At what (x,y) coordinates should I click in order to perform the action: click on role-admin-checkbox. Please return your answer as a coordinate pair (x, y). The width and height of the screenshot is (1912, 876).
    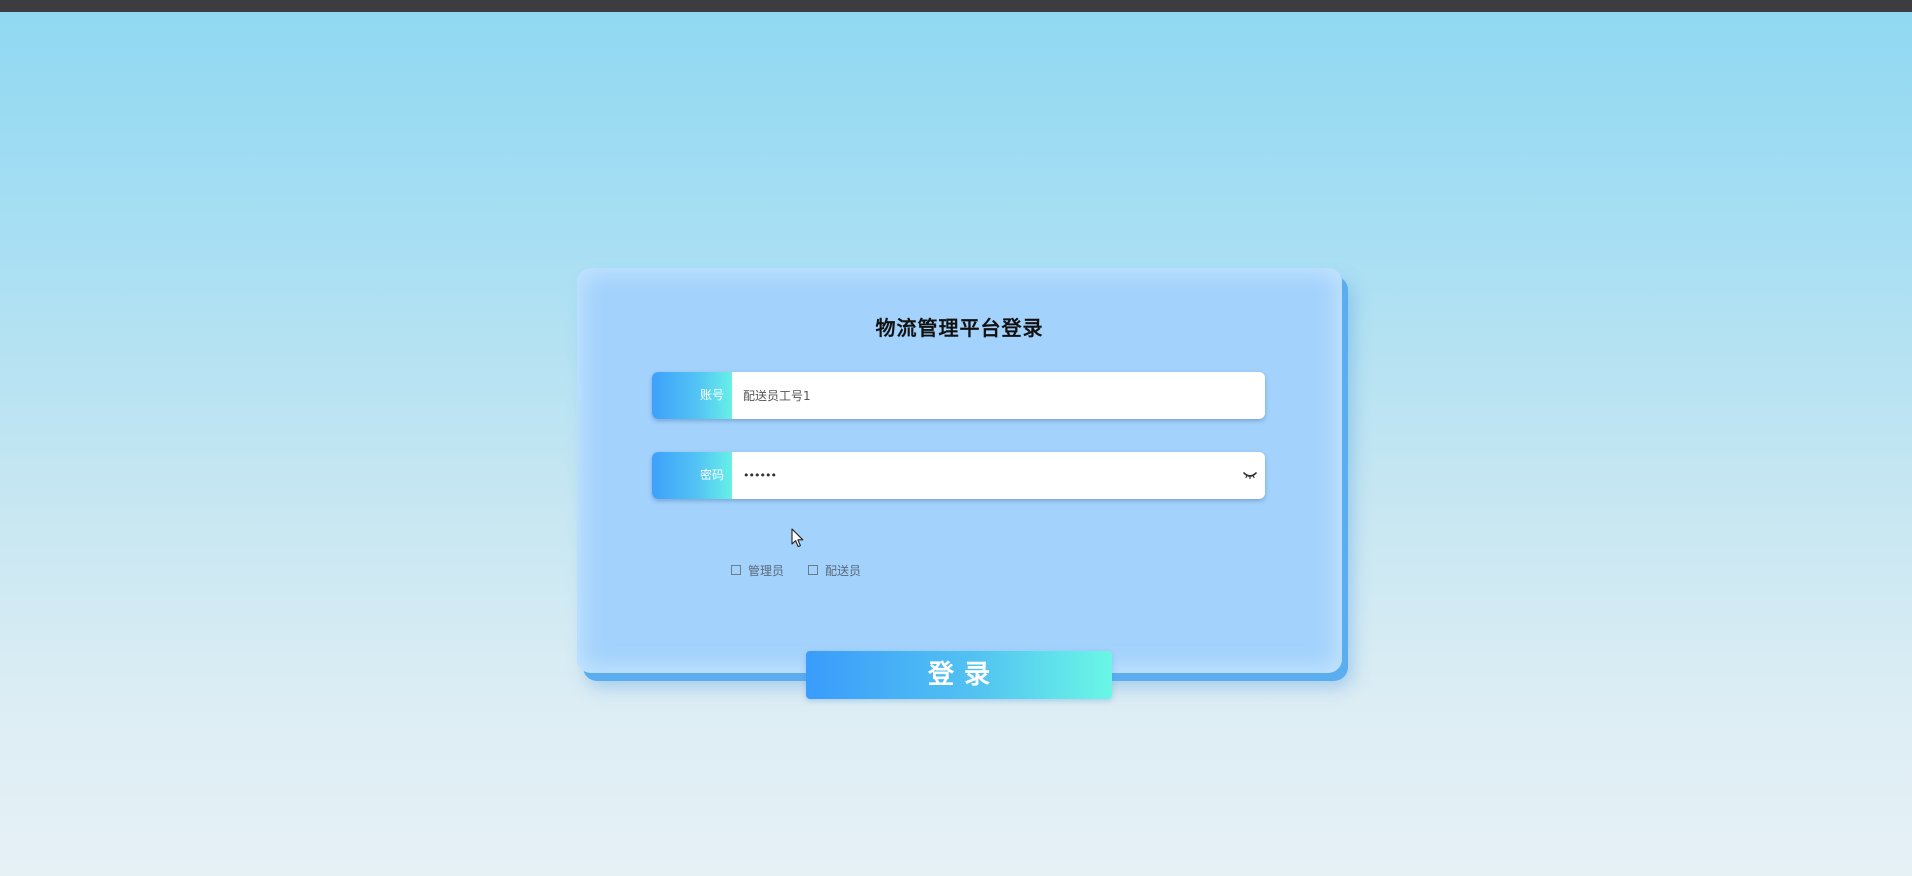
    Looking at the image, I should click on (736, 570).